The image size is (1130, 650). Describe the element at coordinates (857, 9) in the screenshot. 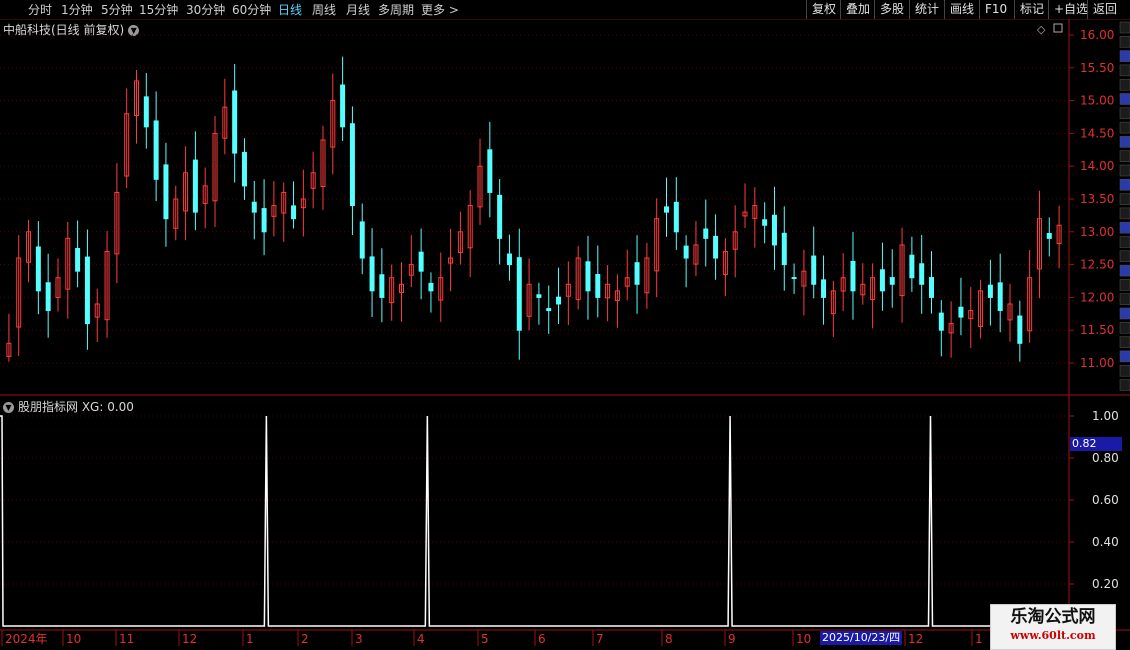

I see `toolbar-action-1: 叠加` at that location.